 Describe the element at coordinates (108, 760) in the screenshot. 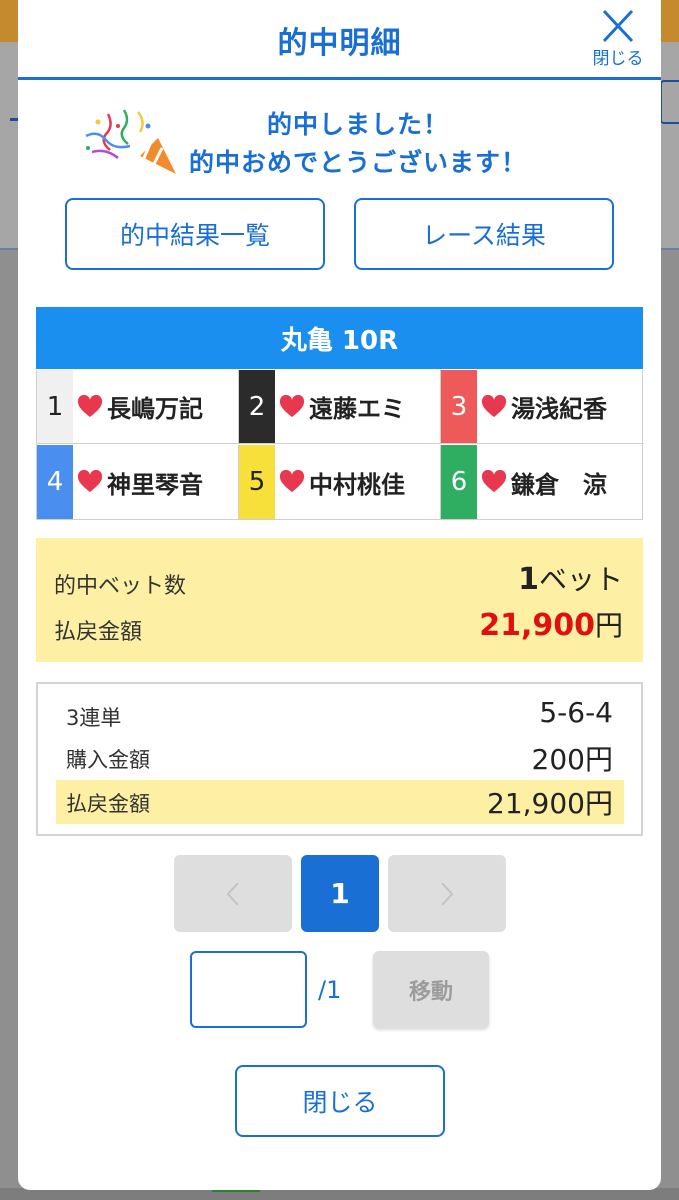

I see `purchase-label: 購入金額` at that location.